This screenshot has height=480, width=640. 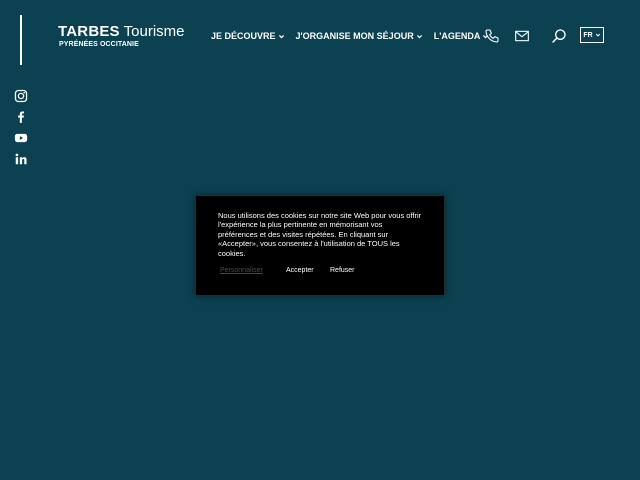 I want to click on instagram-icon, so click(x=21, y=96).